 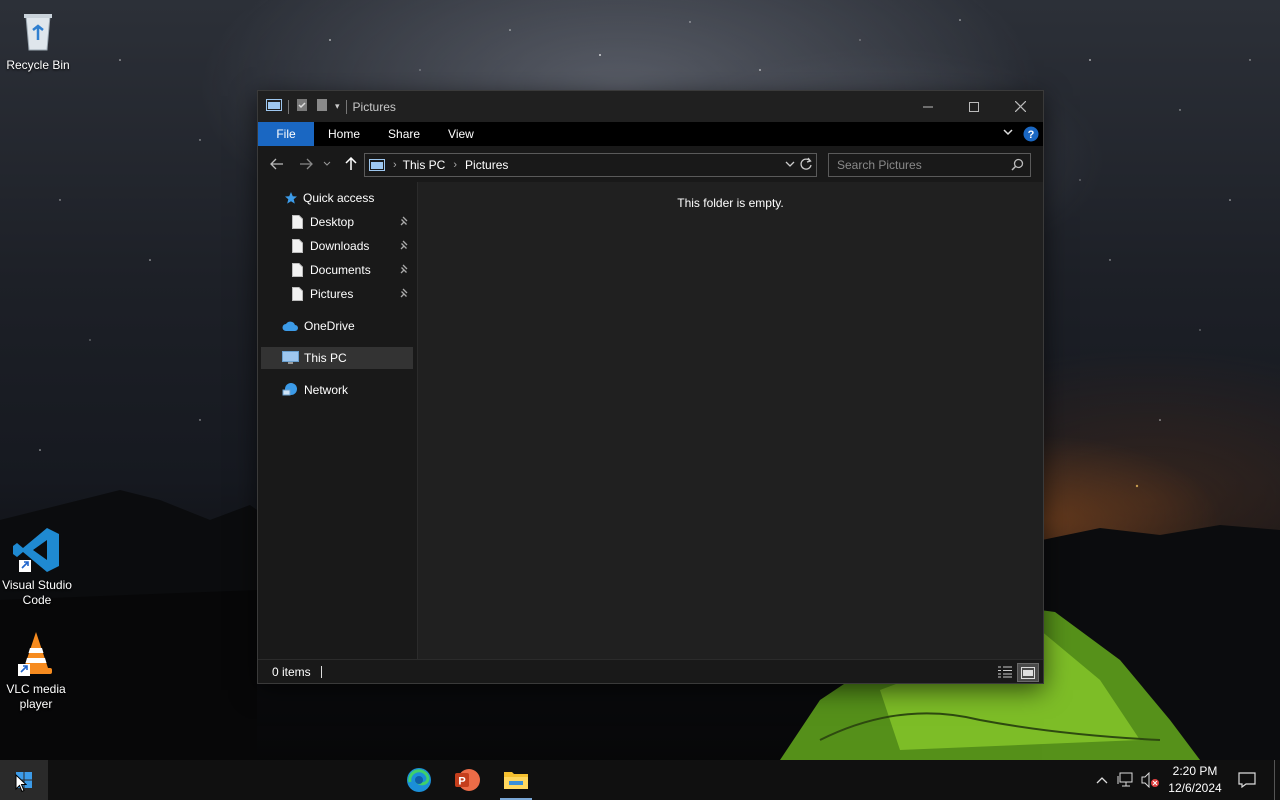 I want to click on volume-button, so click(x=1151, y=780).